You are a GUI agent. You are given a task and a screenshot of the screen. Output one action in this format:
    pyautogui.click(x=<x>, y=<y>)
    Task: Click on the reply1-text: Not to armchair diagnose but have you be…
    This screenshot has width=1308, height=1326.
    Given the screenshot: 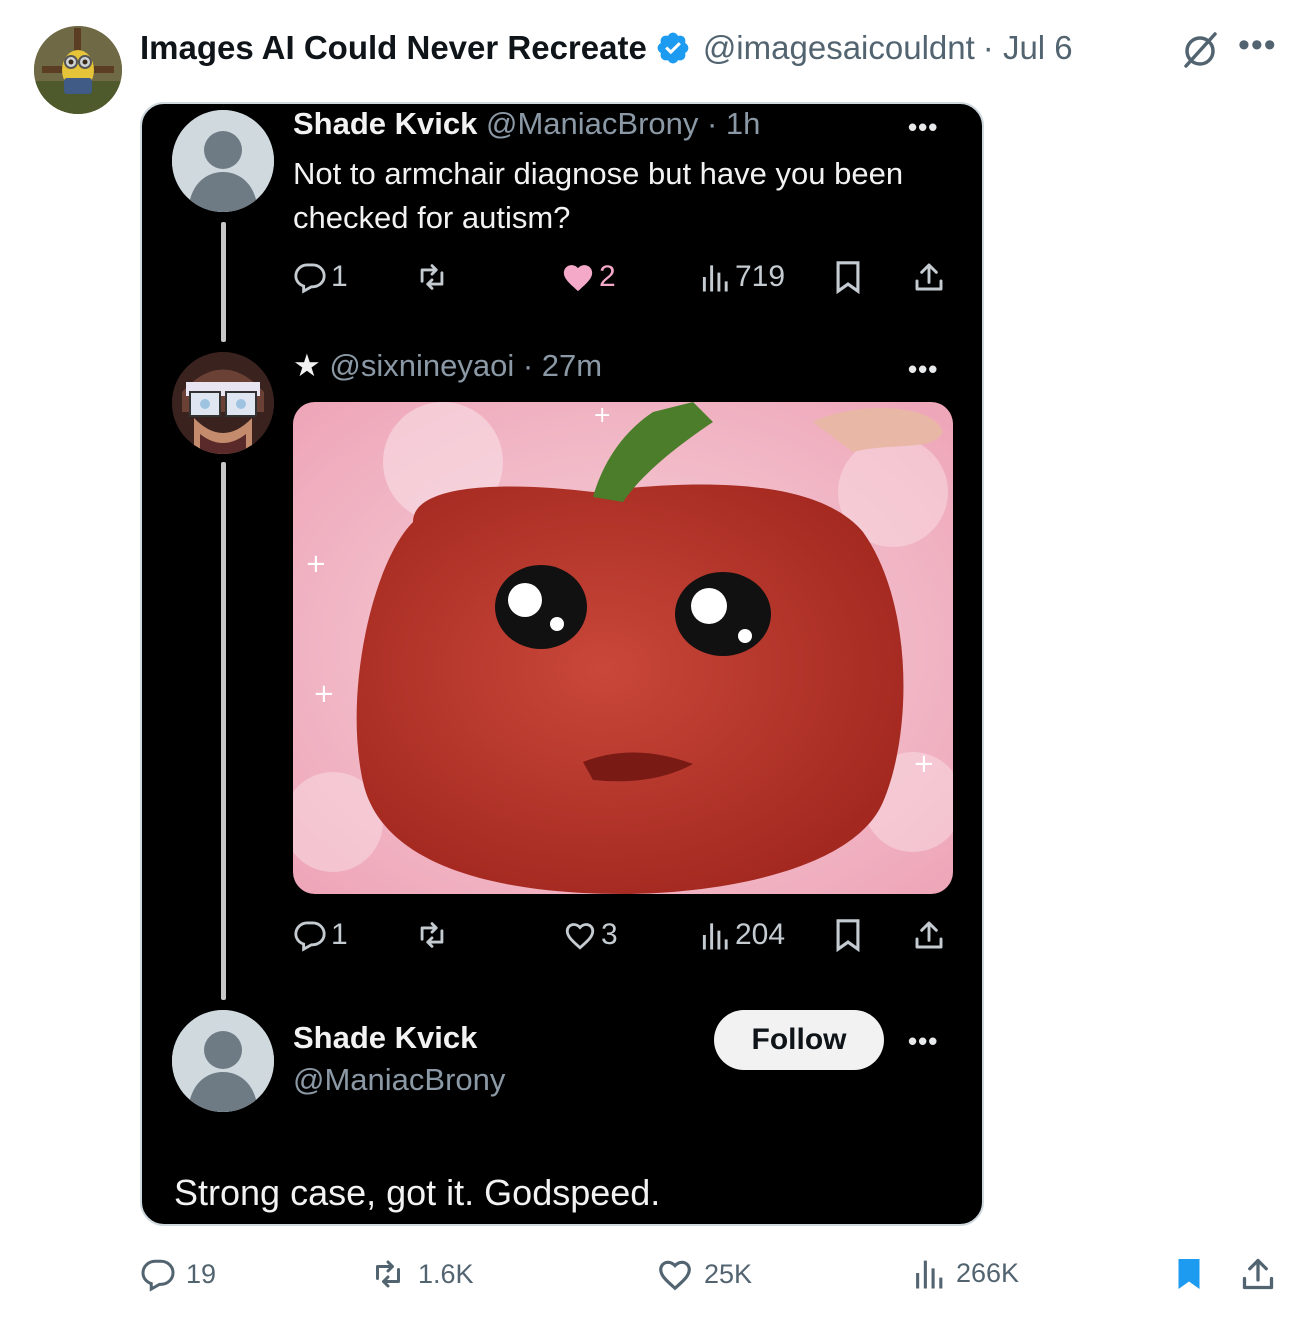 What is the action you would take?
    pyautogui.click(x=598, y=195)
    